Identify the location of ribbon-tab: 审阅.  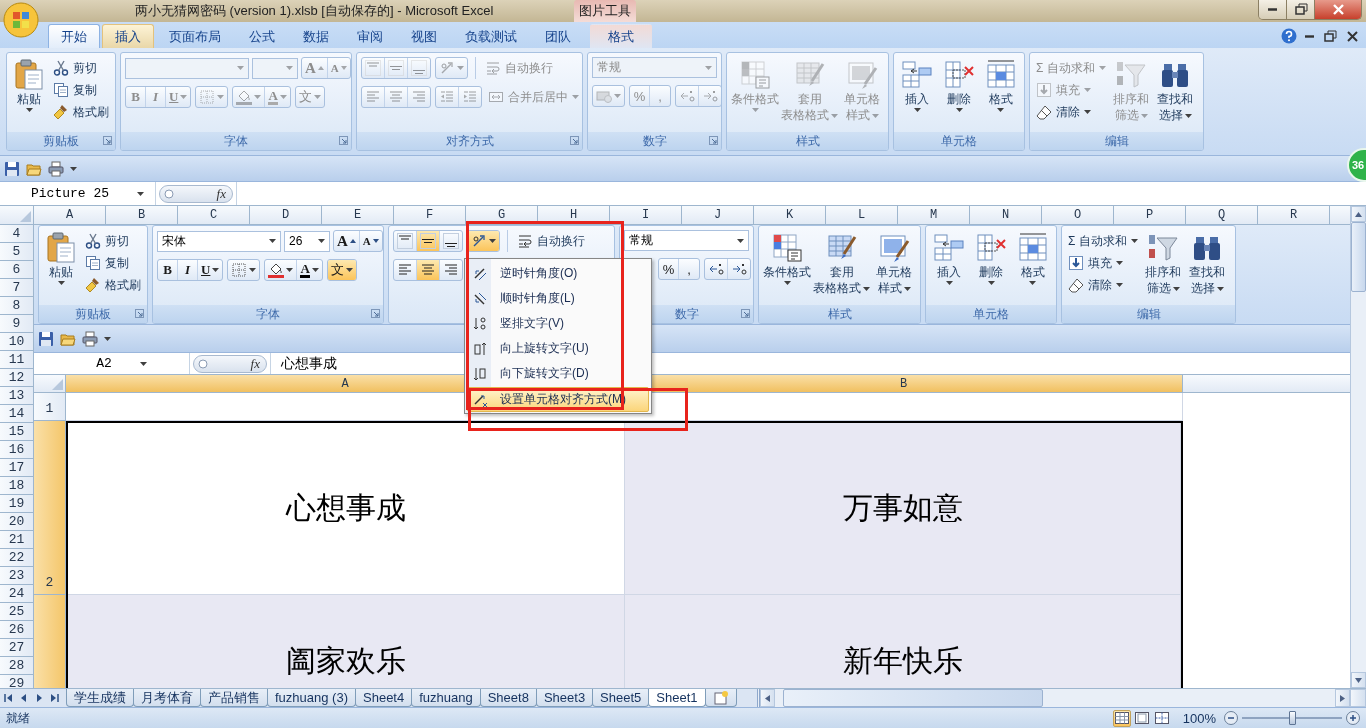
(370, 36).